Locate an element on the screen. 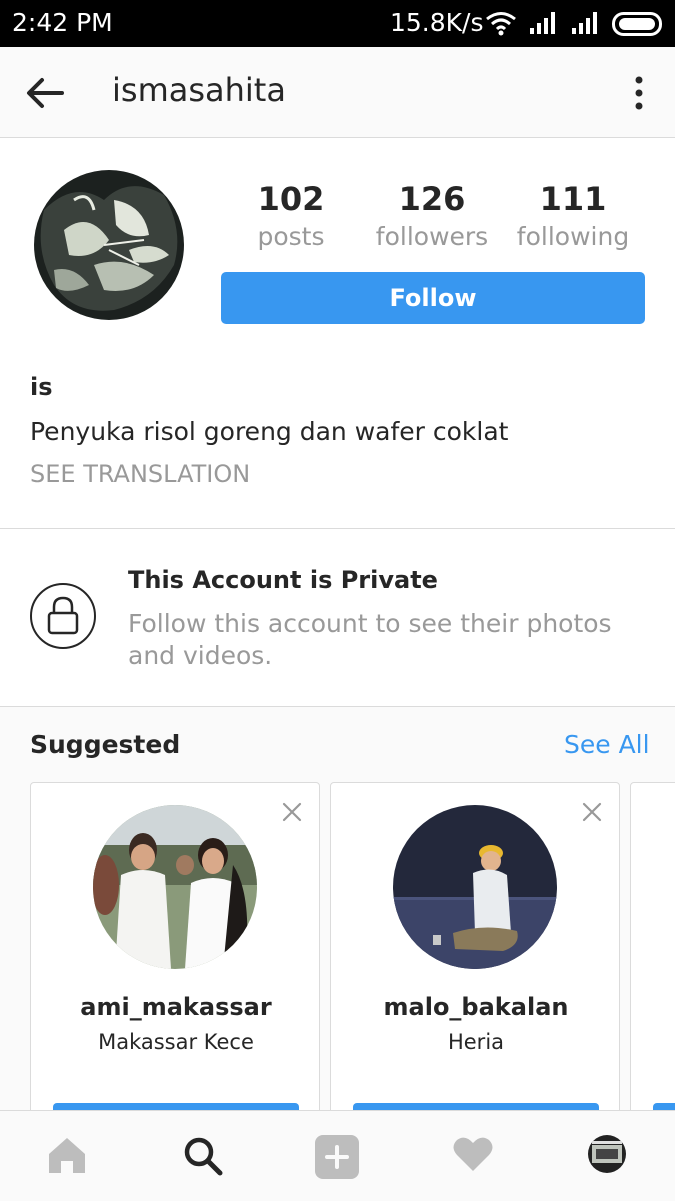 This screenshot has width=675, height=1201. status-time: 2:42 PM is located at coordinates (62, 22).